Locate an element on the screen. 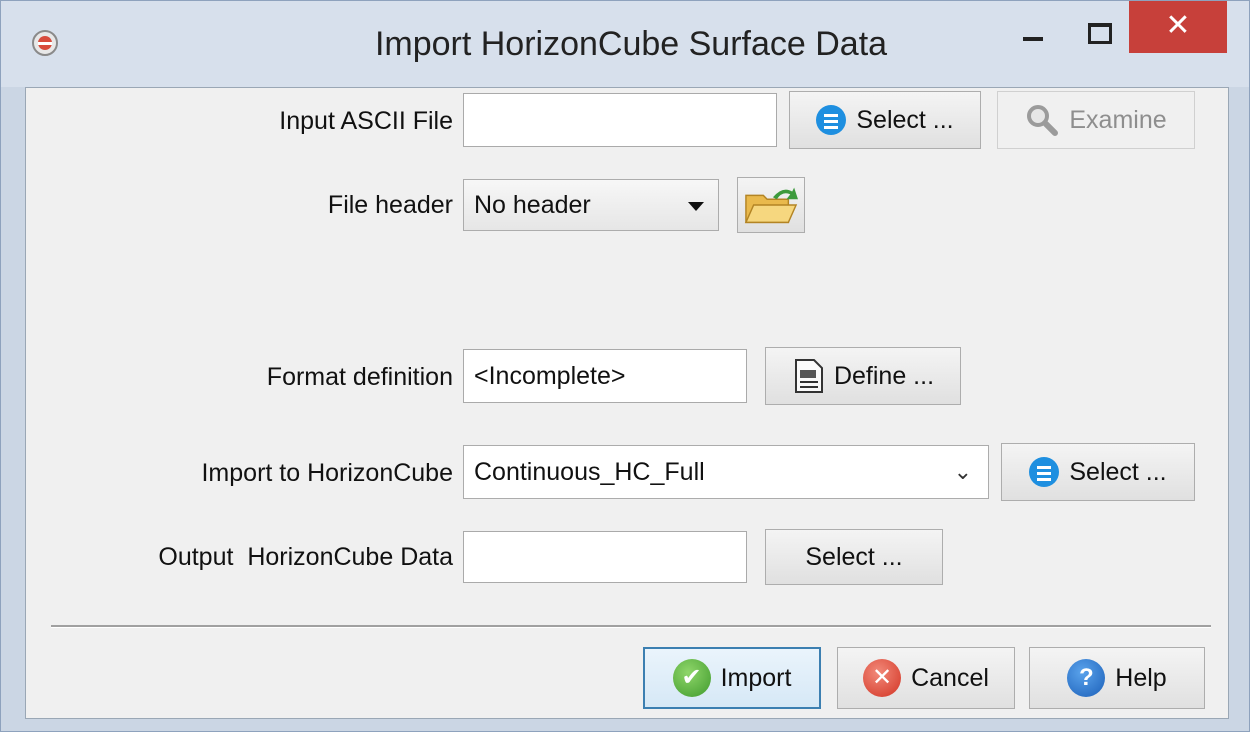 The width and height of the screenshot is (1250, 732). close-icon: ✕ is located at coordinates (1178, 25).